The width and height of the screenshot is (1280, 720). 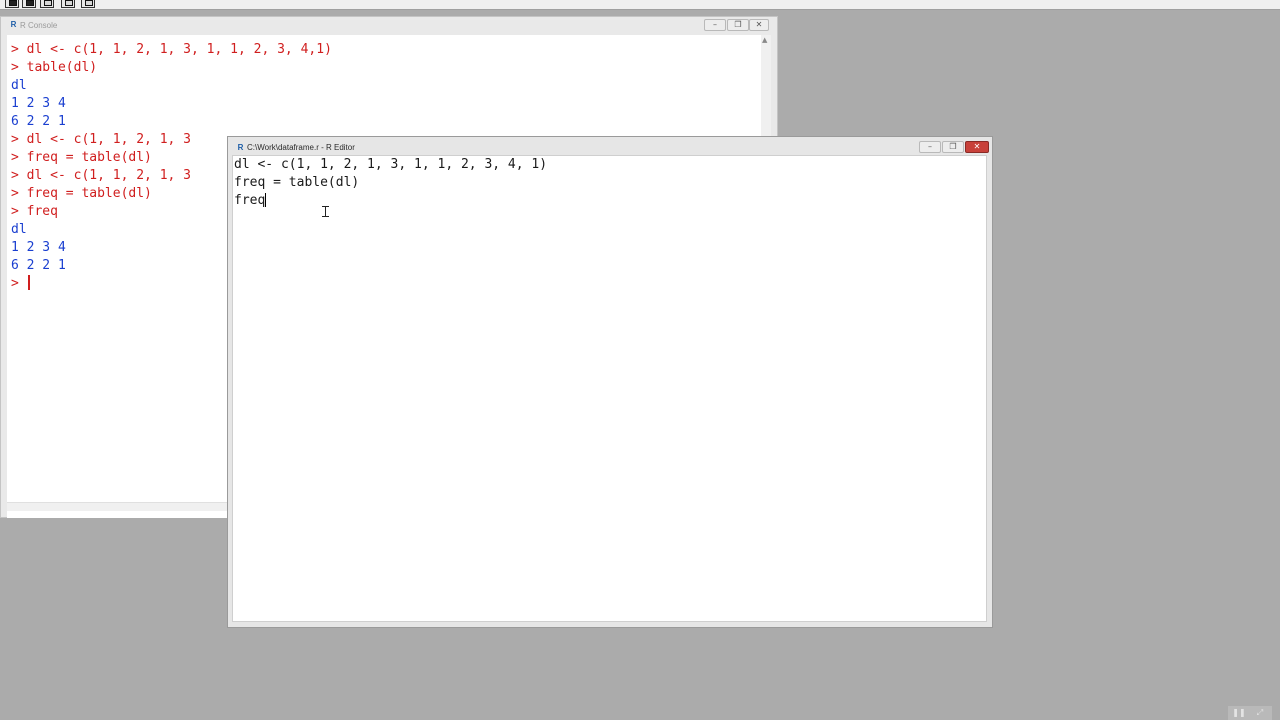 I want to click on fullscreen-icon: ⤢, so click(x=1260, y=713).